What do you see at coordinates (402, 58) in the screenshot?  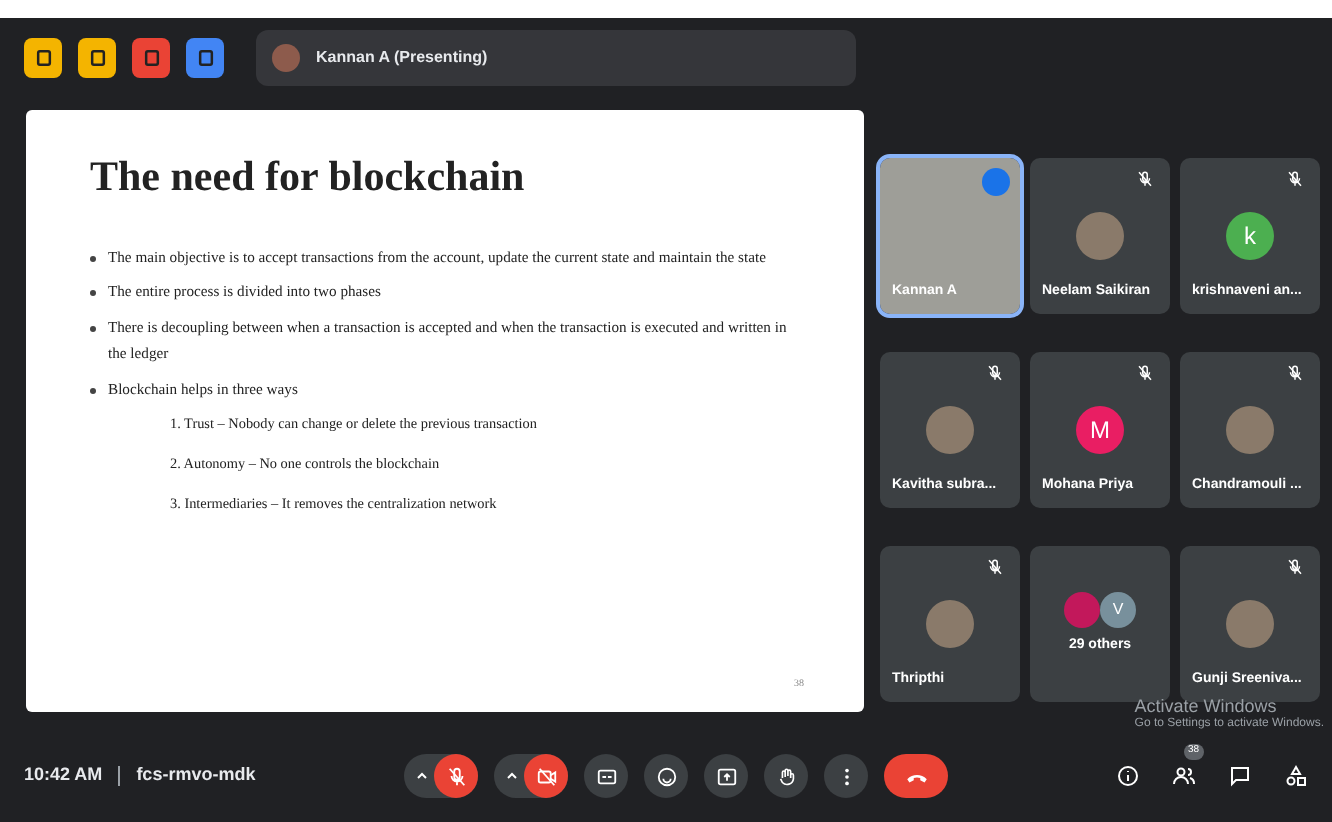 I see `presenter-name: Kannan A (Presenting)` at bounding box center [402, 58].